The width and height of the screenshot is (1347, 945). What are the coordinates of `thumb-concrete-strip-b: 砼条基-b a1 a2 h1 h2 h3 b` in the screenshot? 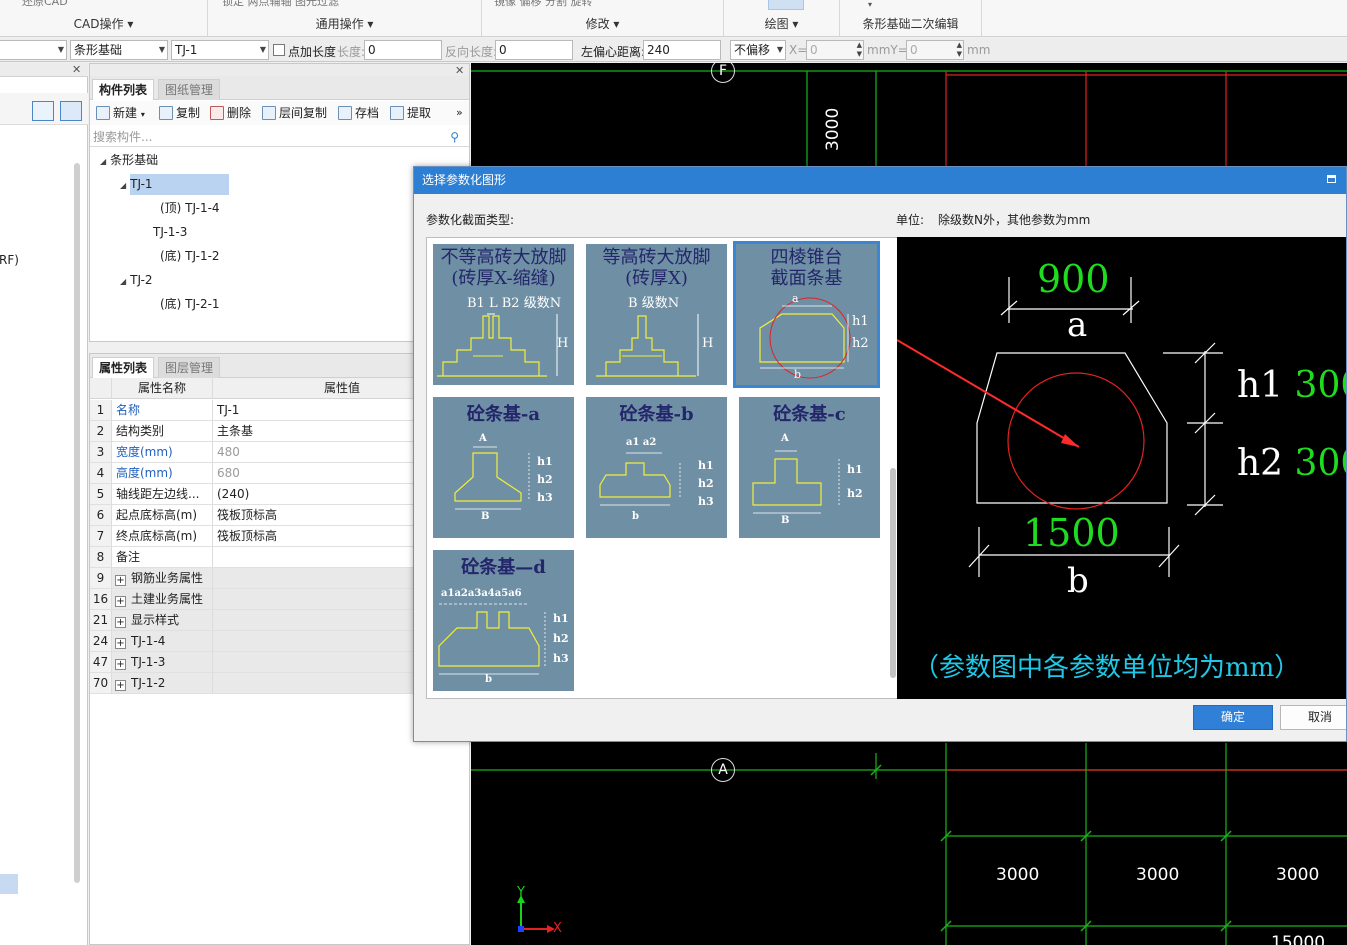 It's located at (656, 467).